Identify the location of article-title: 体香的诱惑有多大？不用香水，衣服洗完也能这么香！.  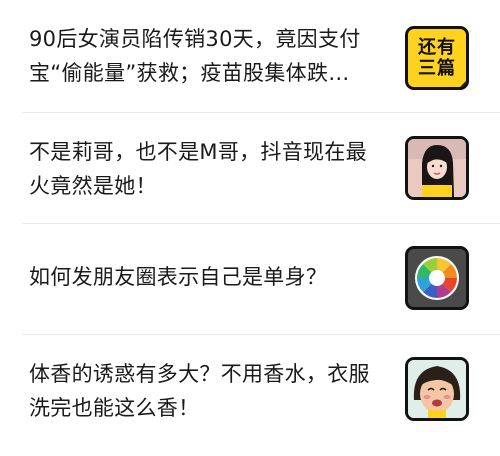
(205, 391).